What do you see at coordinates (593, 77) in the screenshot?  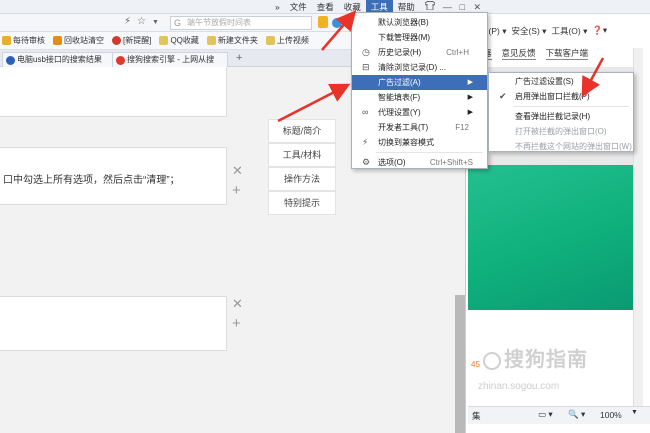 I see `arrow-to-popup-blocker` at bounding box center [593, 77].